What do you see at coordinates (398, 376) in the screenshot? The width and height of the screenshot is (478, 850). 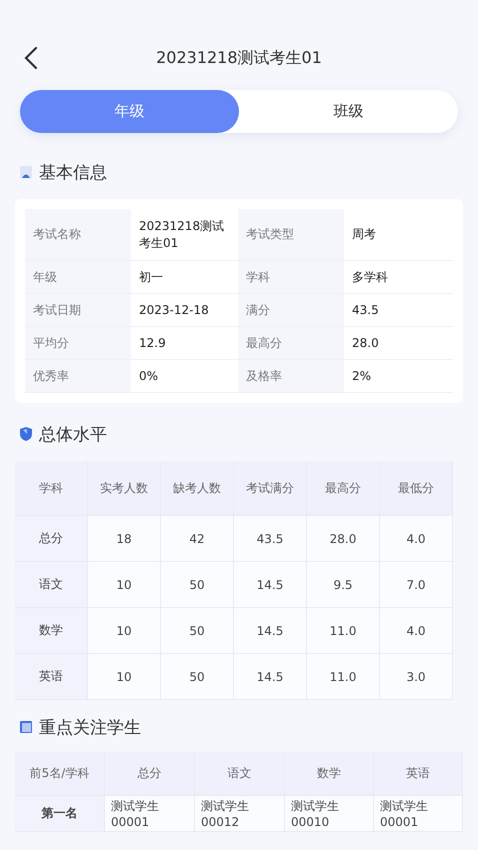 I see `field-value: 2%` at bounding box center [398, 376].